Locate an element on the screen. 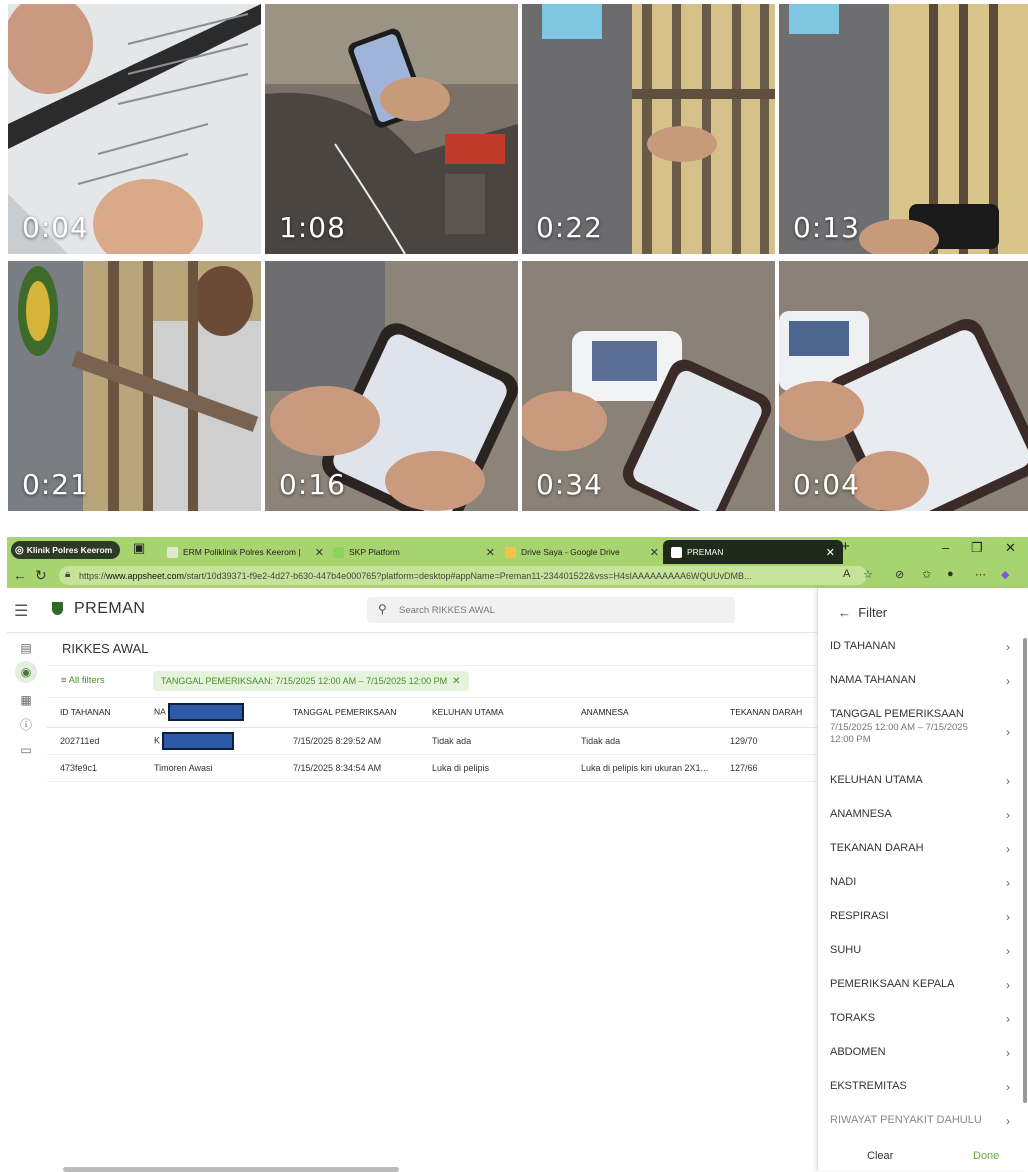 This screenshot has width=1028, height=1172. column-header: KELUHAN UTAMA is located at coordinates (493, 712).